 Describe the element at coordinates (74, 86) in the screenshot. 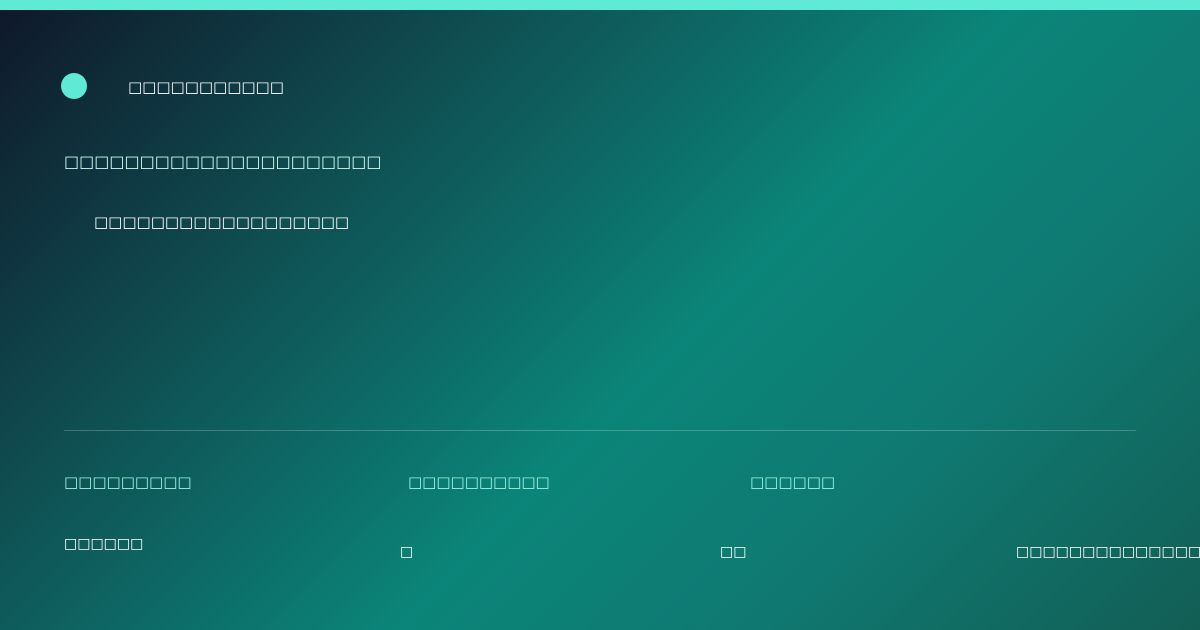

I see `brand-logo-icon` at that location.